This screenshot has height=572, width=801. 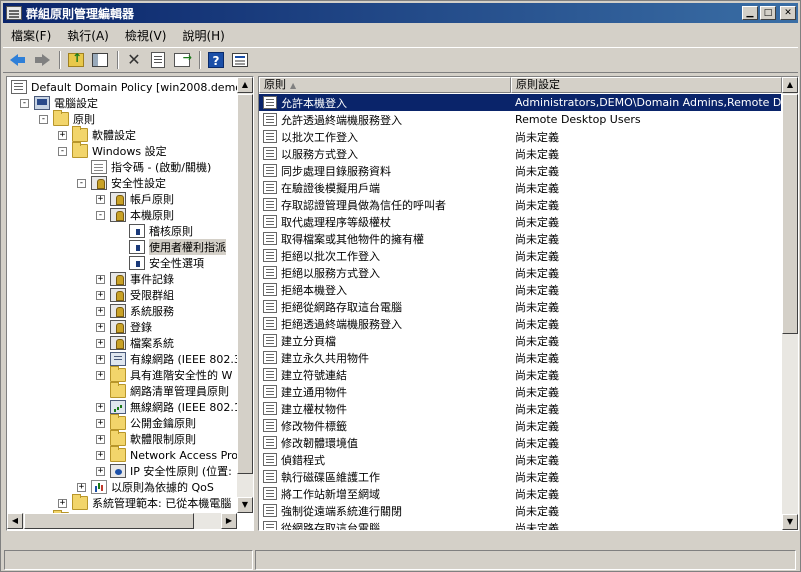 I want to click on menu-help: 說明(H), so click(x=203, y=35).